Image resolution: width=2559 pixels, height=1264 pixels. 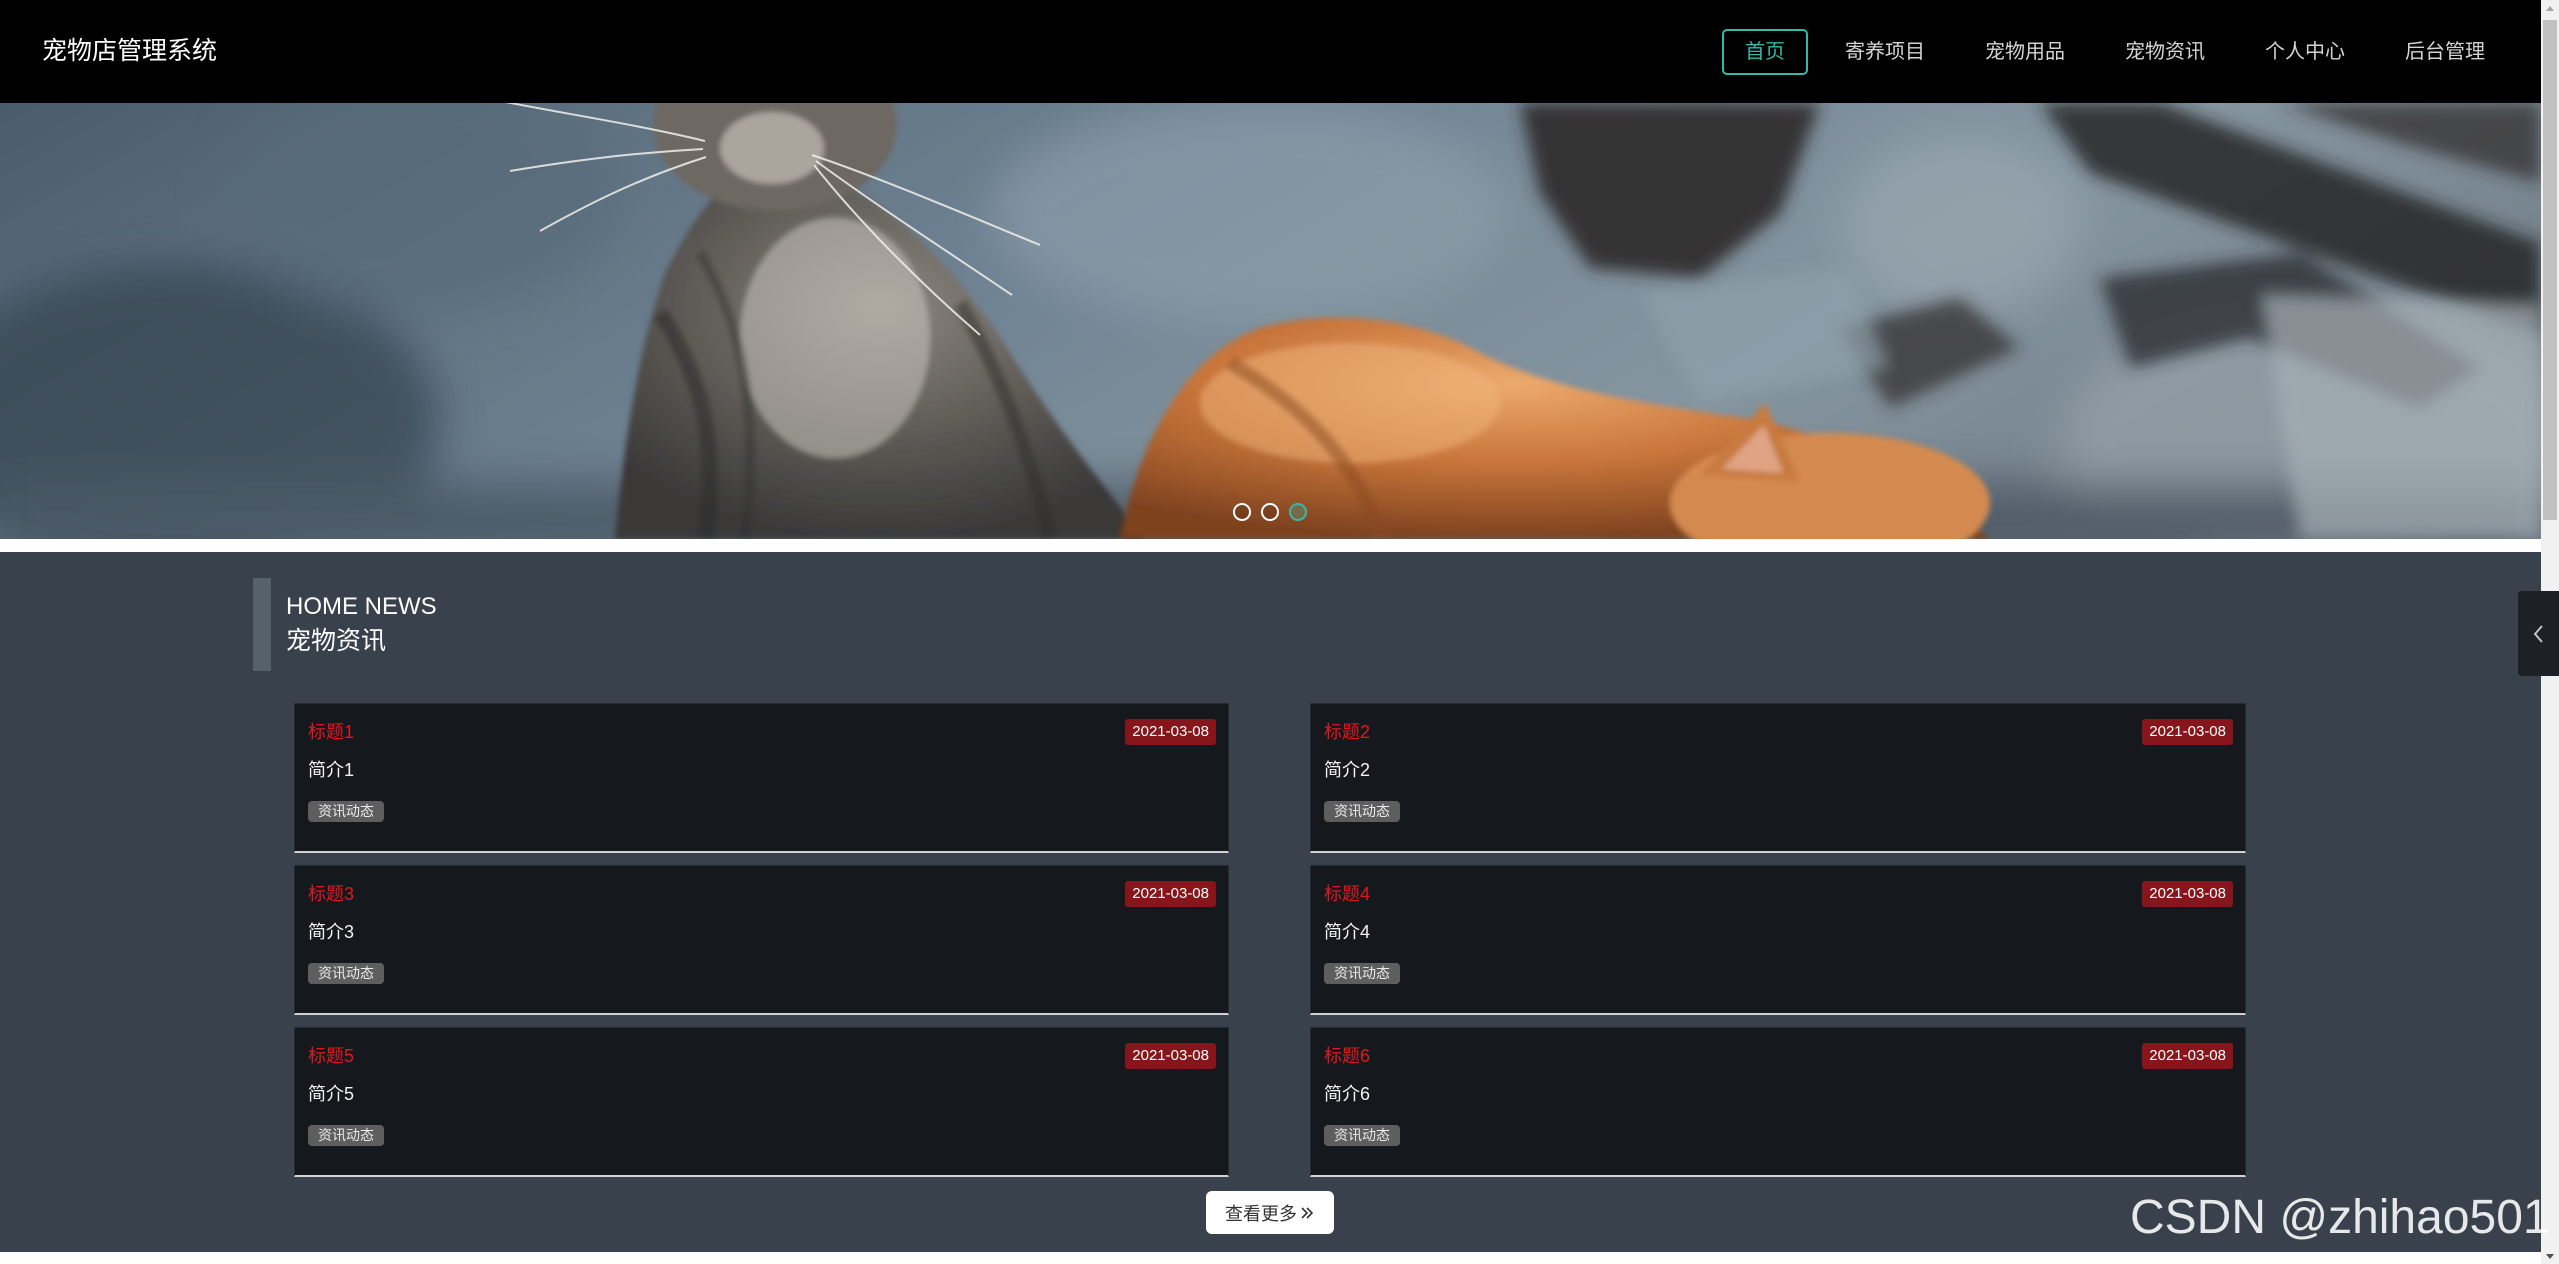 What do you see at coordinates (331, 770) in the screenshot?
I see `news-summary: 简介1` at bounding box center [331, 770].